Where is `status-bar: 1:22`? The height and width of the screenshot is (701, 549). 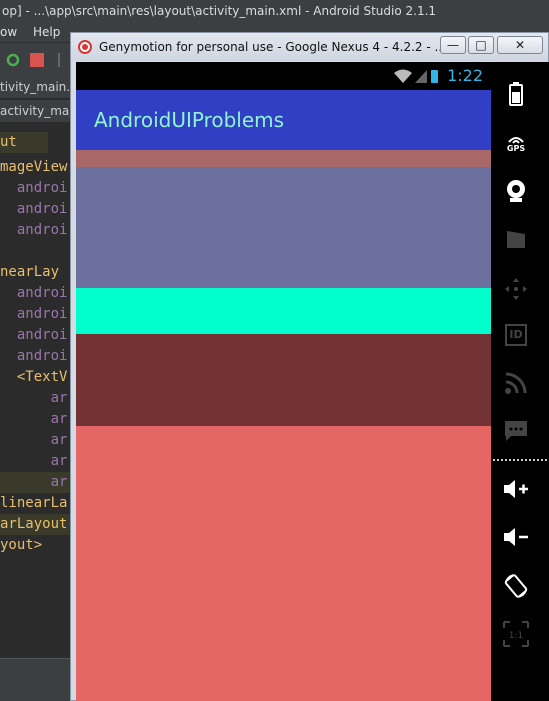
status-bar: 1:22 is located at coordinates (283, 76).